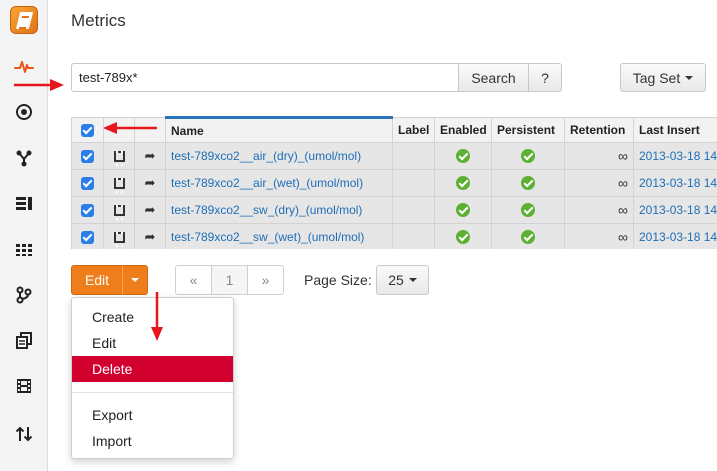 The width and height of the screenshot is (717, 471). I want to click on sidebar, so click(24, 235).